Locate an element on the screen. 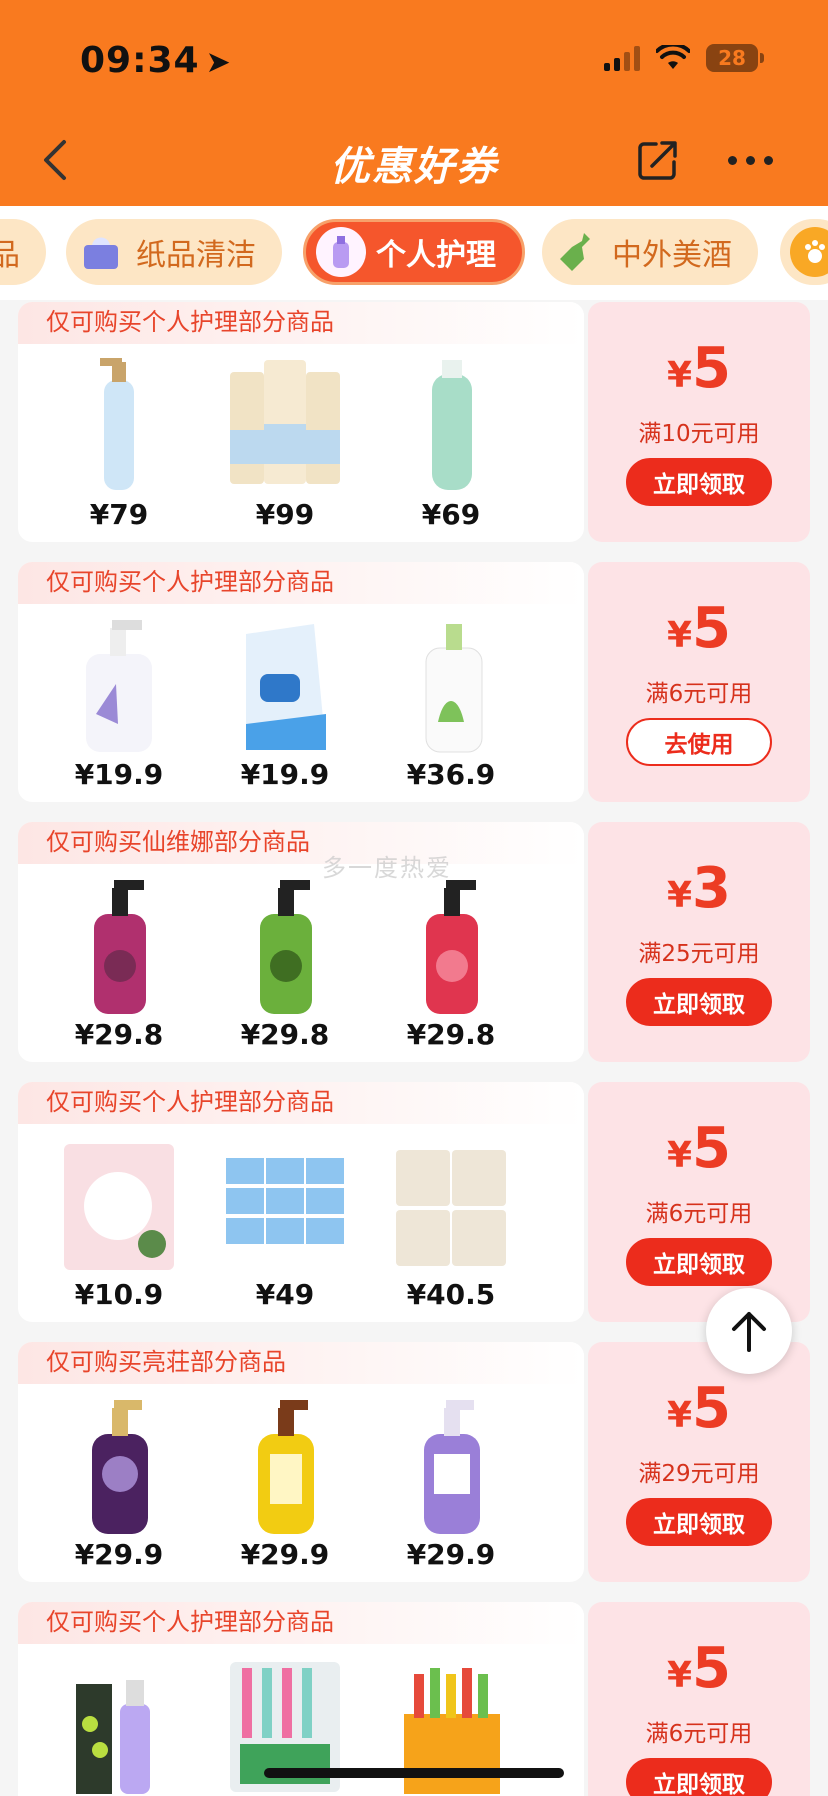 The height and width of the screenshot is (1796, 828). coupon-products-panel: 仅可购买个人护理部分商品 is located at coordinates (301, 1699).